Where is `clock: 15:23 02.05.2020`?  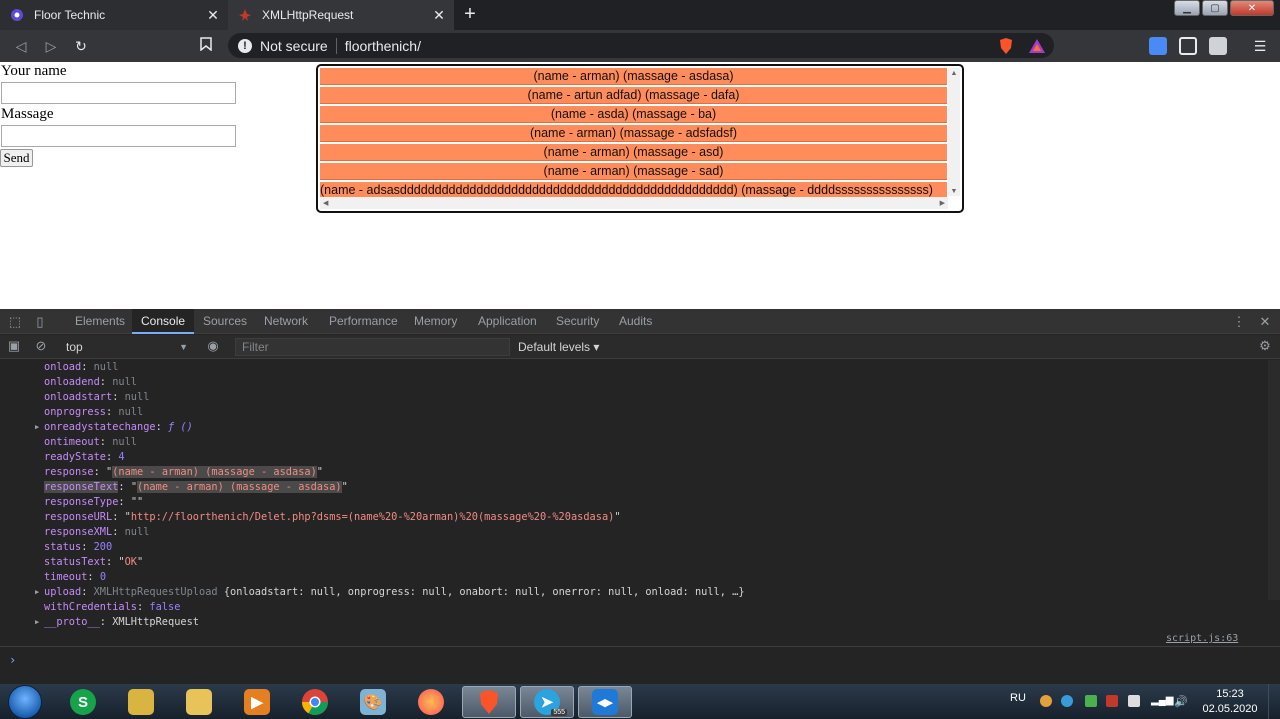 clock: 15:23 02.05.2020 is located at coordinates (1230, 702).